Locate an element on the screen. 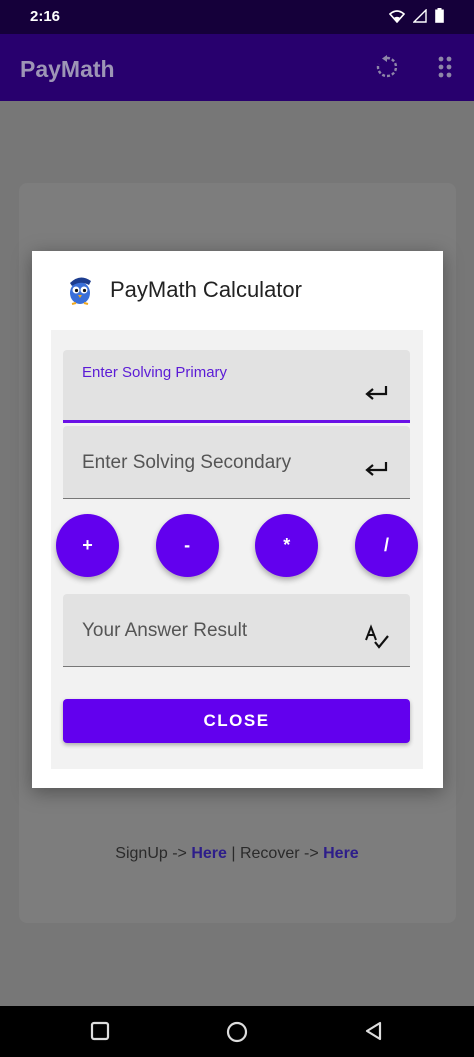 Image resolution: width=474 pixels, height=1057 pixels. status-icons is located at coordinates (416, 15).